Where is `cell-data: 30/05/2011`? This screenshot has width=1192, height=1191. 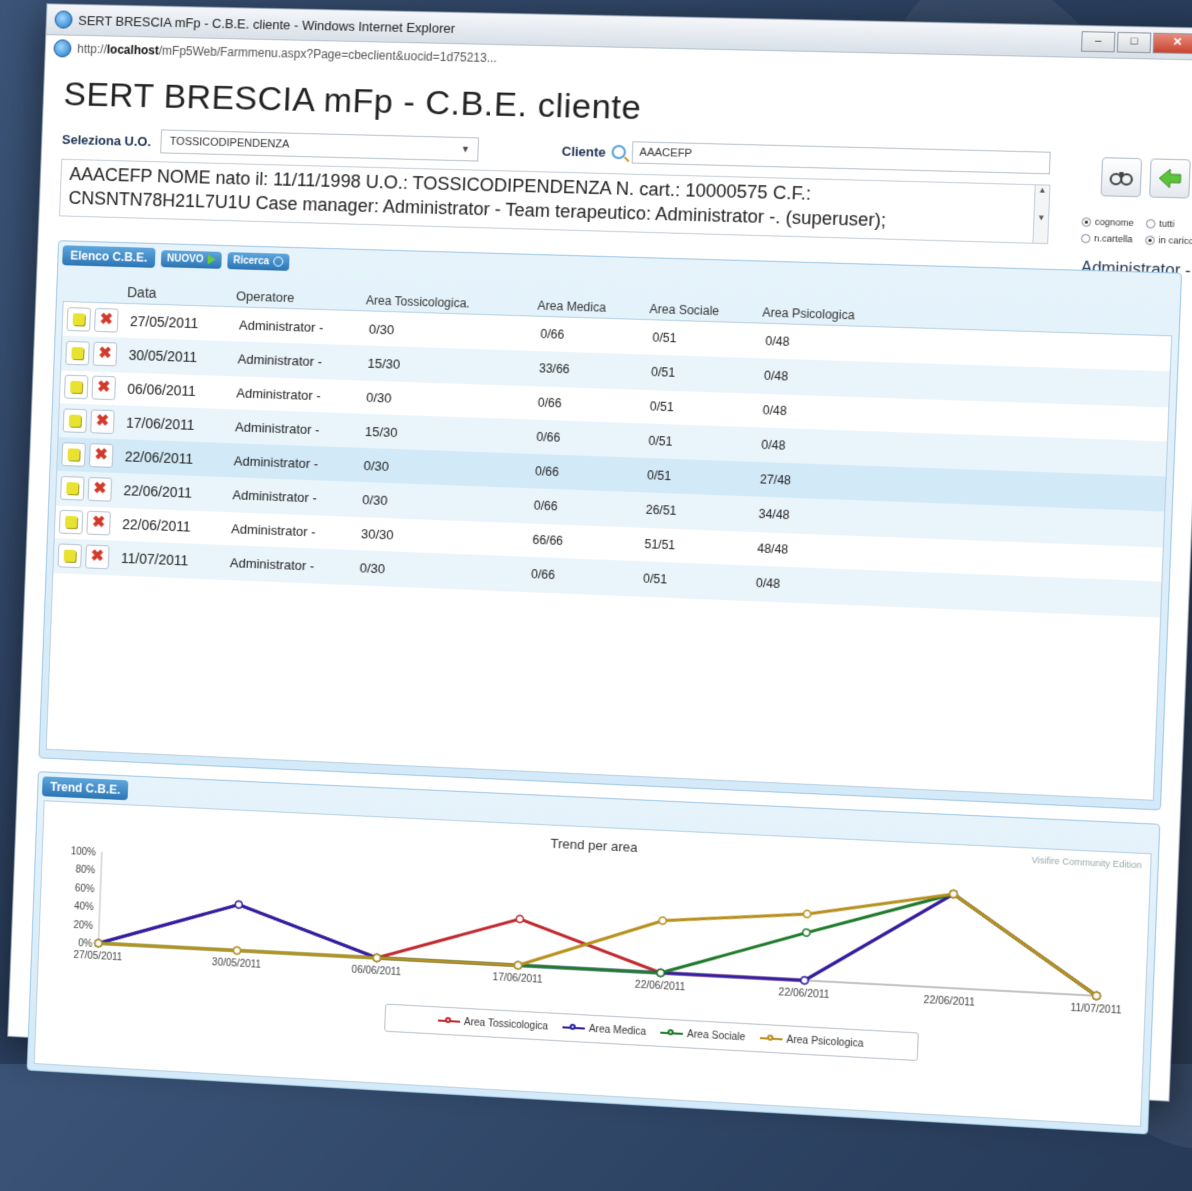 cell-data: 30/05/2011 is located at coordinates (163, 356).